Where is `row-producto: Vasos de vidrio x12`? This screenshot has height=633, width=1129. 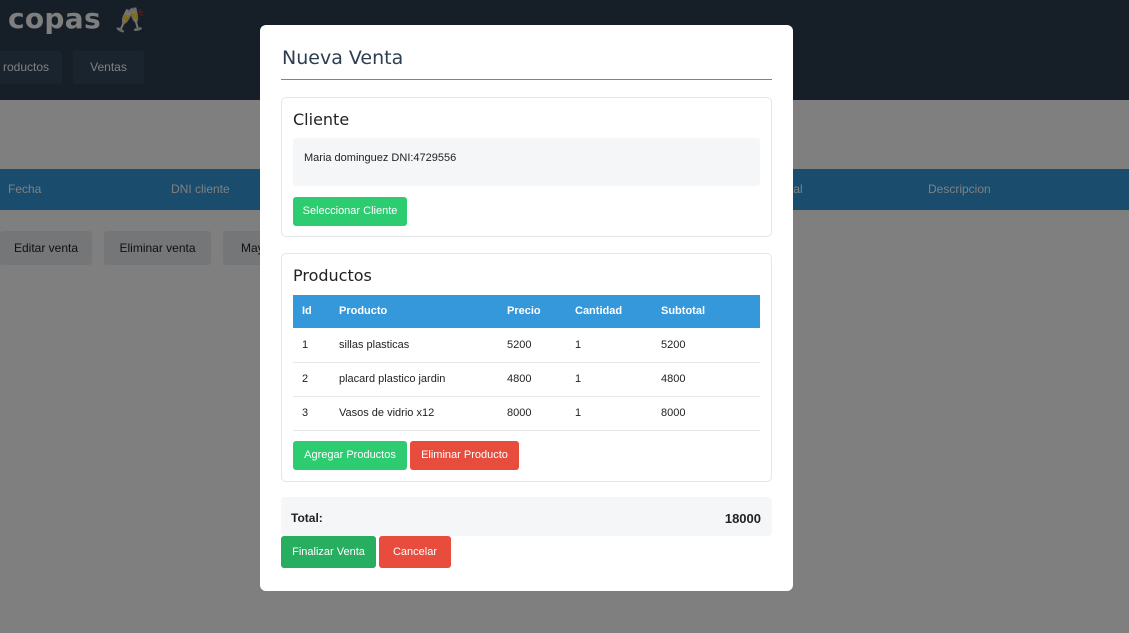
row-producto: Vasos de vidrio x12 is located at coordinates (387, 413).